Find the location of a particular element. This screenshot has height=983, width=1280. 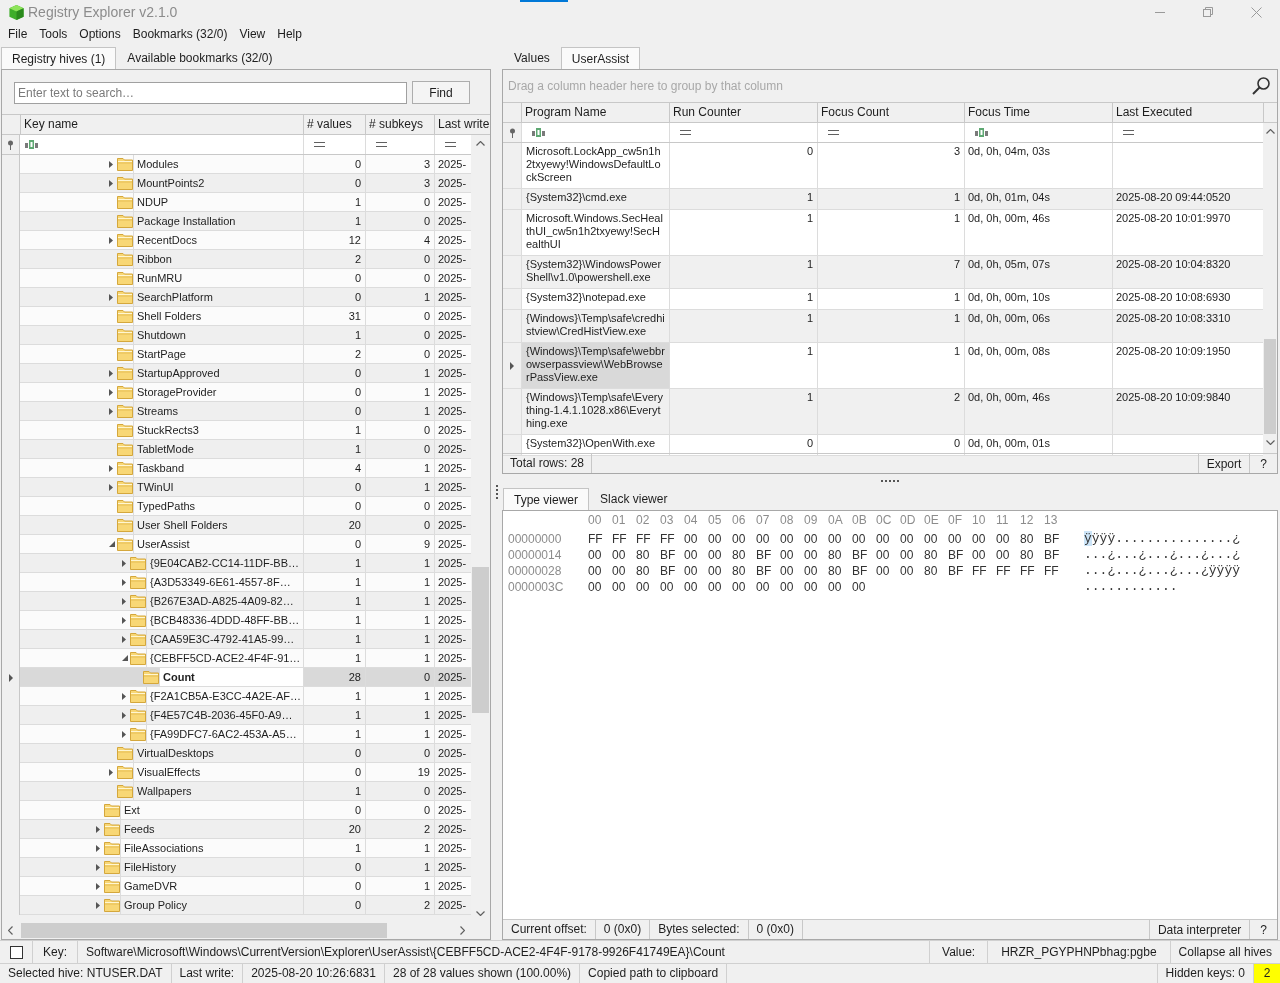

key-name-cell: Shutdown is located at coordinates (218, 335).